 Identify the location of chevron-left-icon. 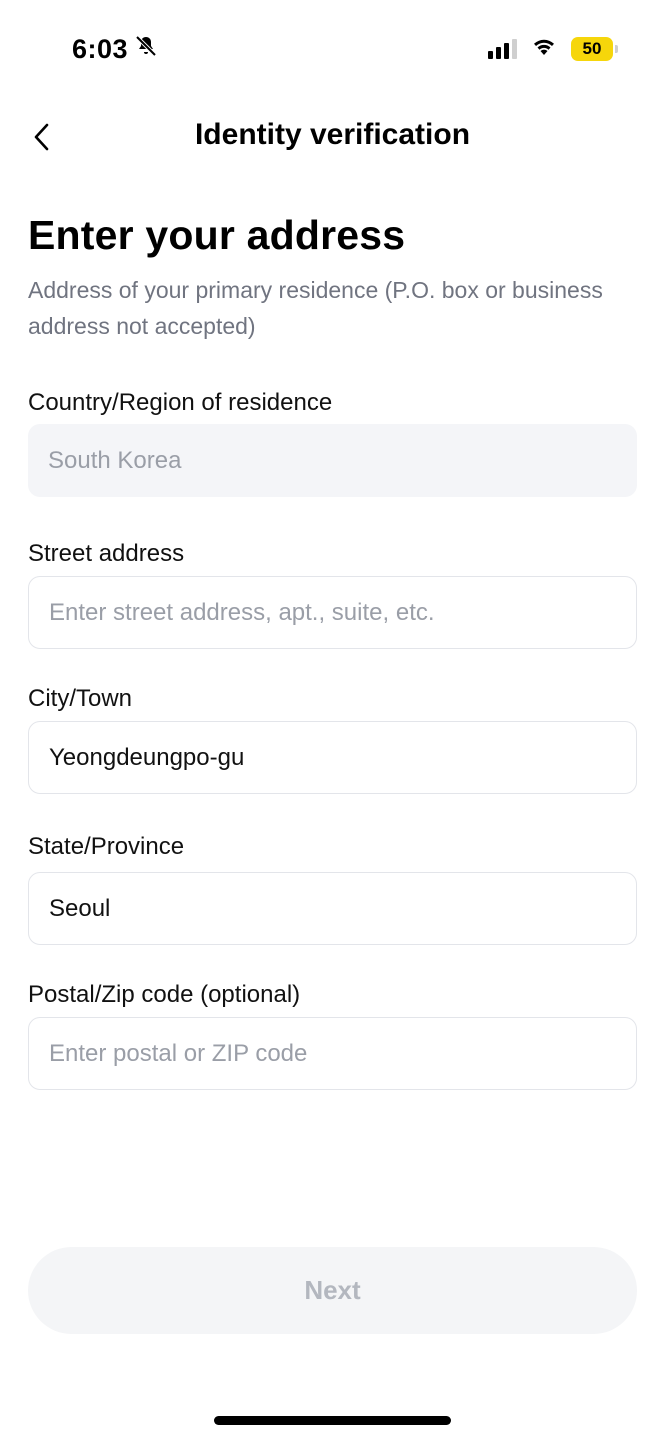
(41, 137).